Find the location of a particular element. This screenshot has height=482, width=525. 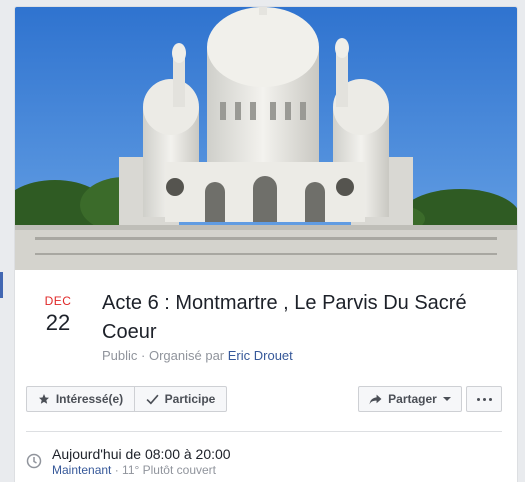

clock-icon is located at coordinates (34, 461).